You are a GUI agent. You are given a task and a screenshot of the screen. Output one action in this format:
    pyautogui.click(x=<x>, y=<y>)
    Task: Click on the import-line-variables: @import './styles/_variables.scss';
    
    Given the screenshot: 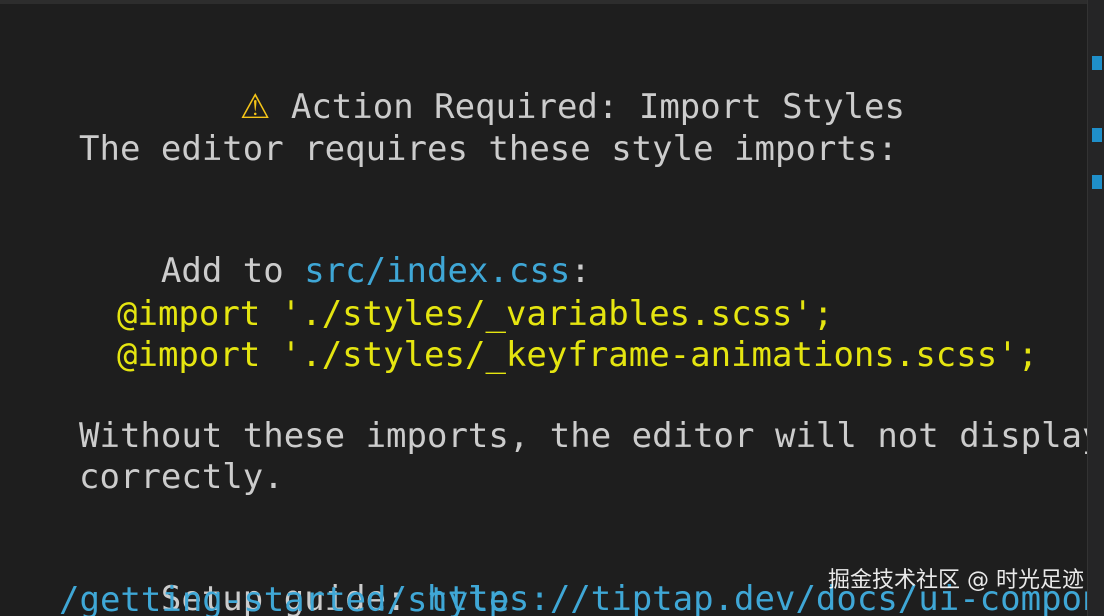 What is the action you would take?
    pyautogui.click(x=475, y=314)
    